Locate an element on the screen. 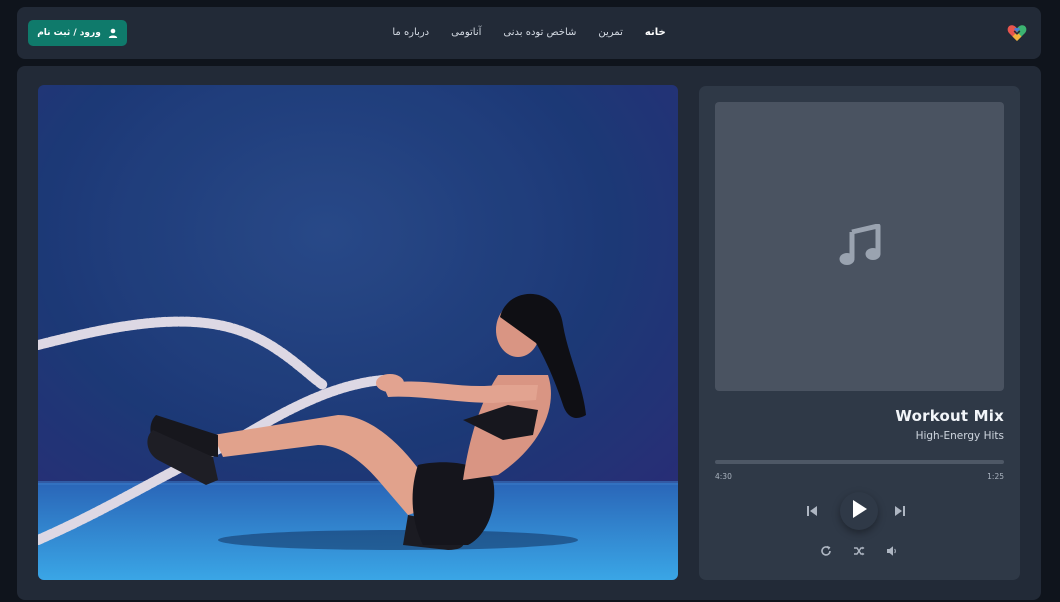 This screenshot has height=602, width=1060. play-icon is located at coordinates (859, 511).